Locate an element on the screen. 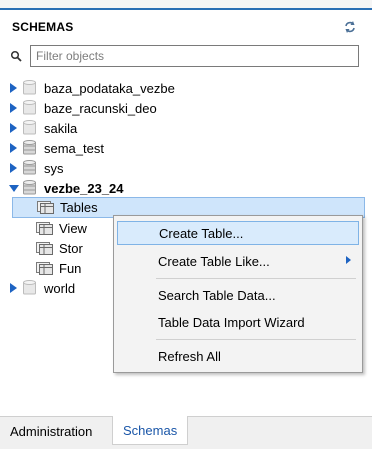 The height and width of the screenshot is (449, 372). tree-item-sakila: sakila is located at coordinates (42, 128).